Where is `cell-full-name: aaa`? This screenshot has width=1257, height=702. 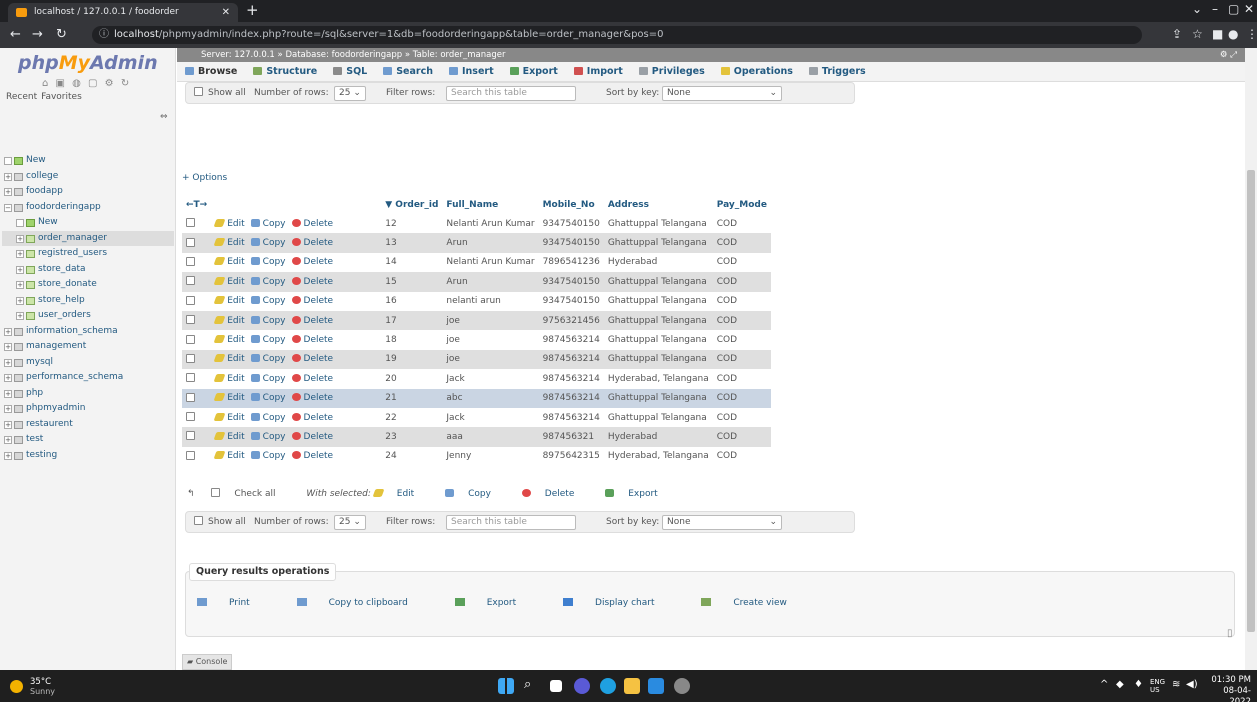 cell-full-name: aaa is located at coordinates (490, 437).